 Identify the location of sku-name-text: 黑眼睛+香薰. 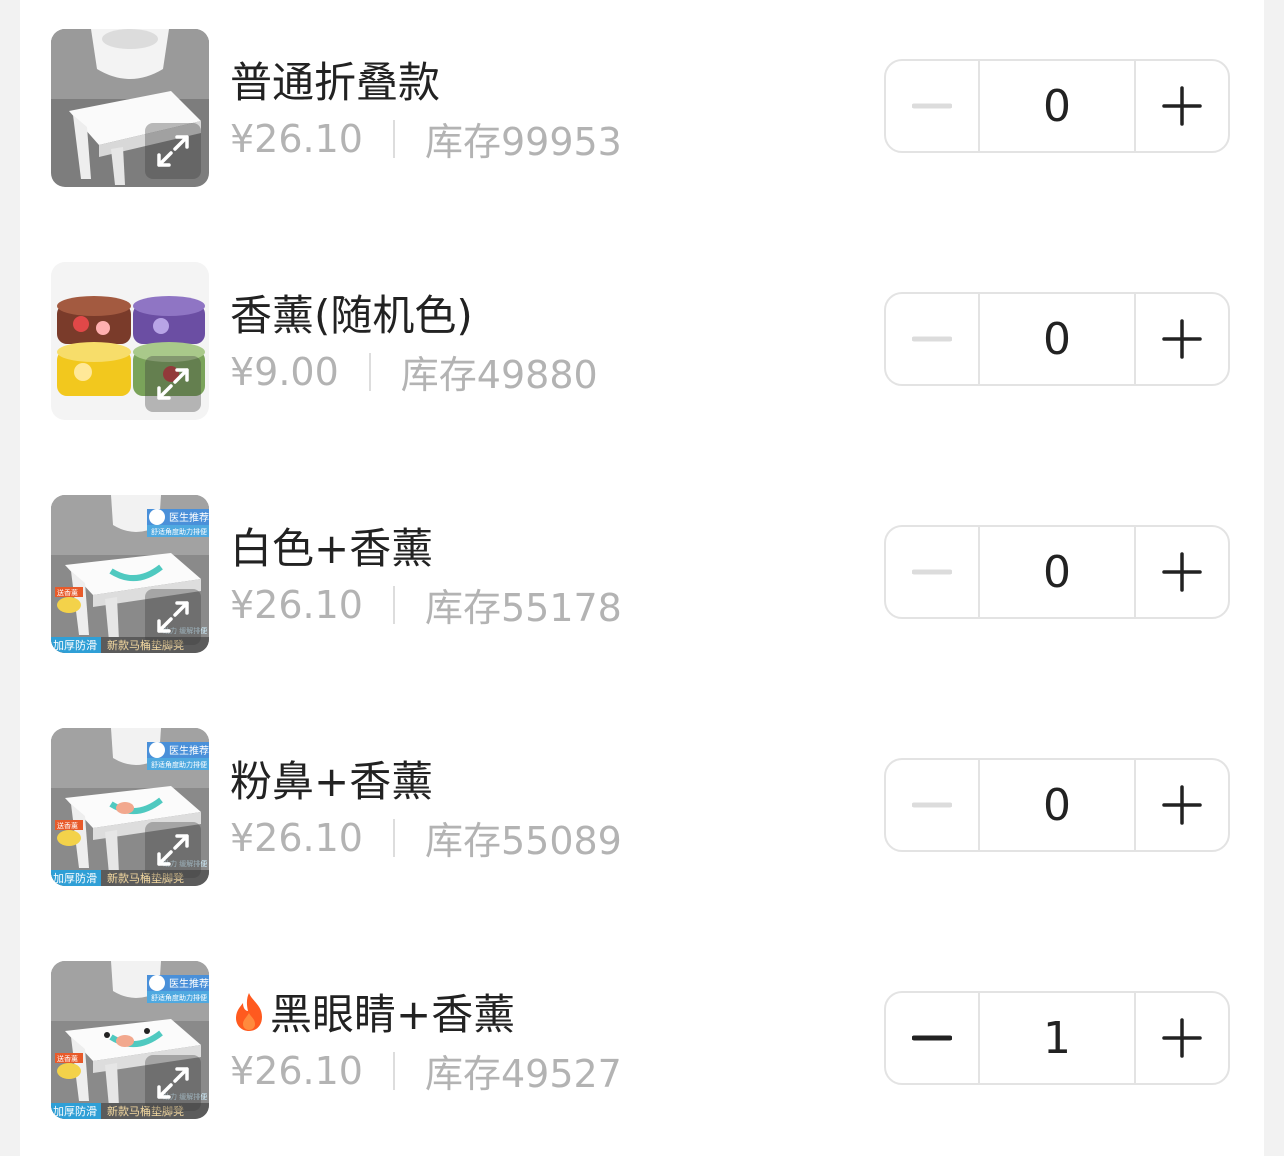
(393, 1014).